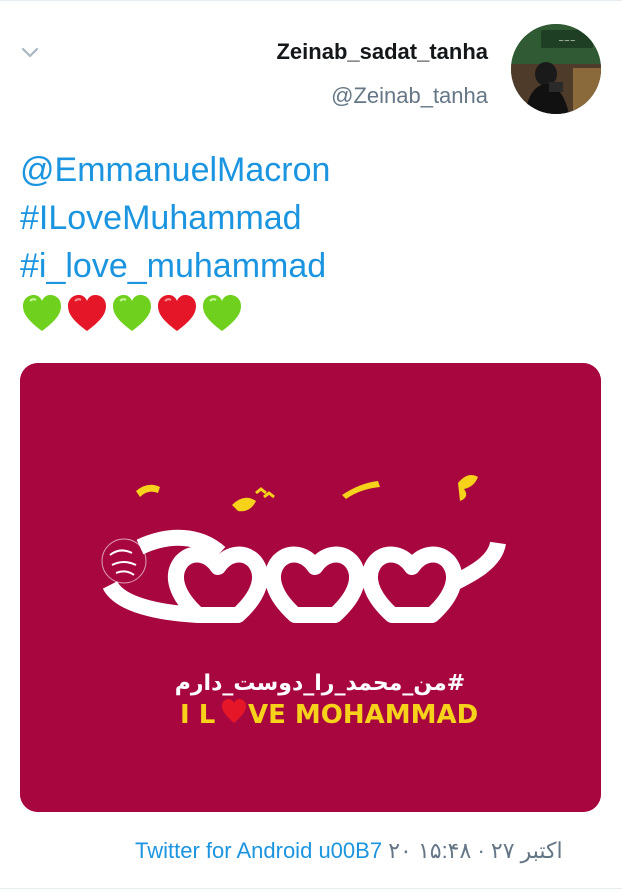  Describe the element at coordinates (311, 888) in the screenshot. I see `bottom-divider` at that location.